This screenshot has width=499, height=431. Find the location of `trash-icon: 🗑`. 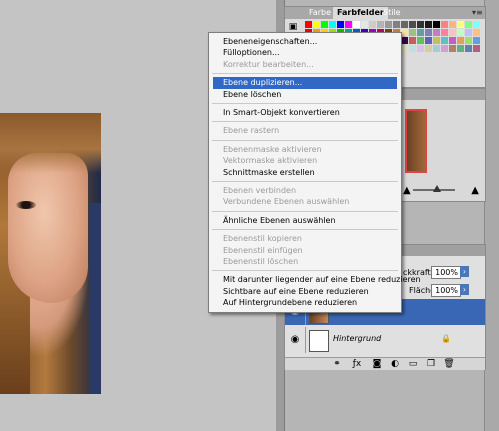

trash-icon: 🗑 is located at coordinates (449, 364).